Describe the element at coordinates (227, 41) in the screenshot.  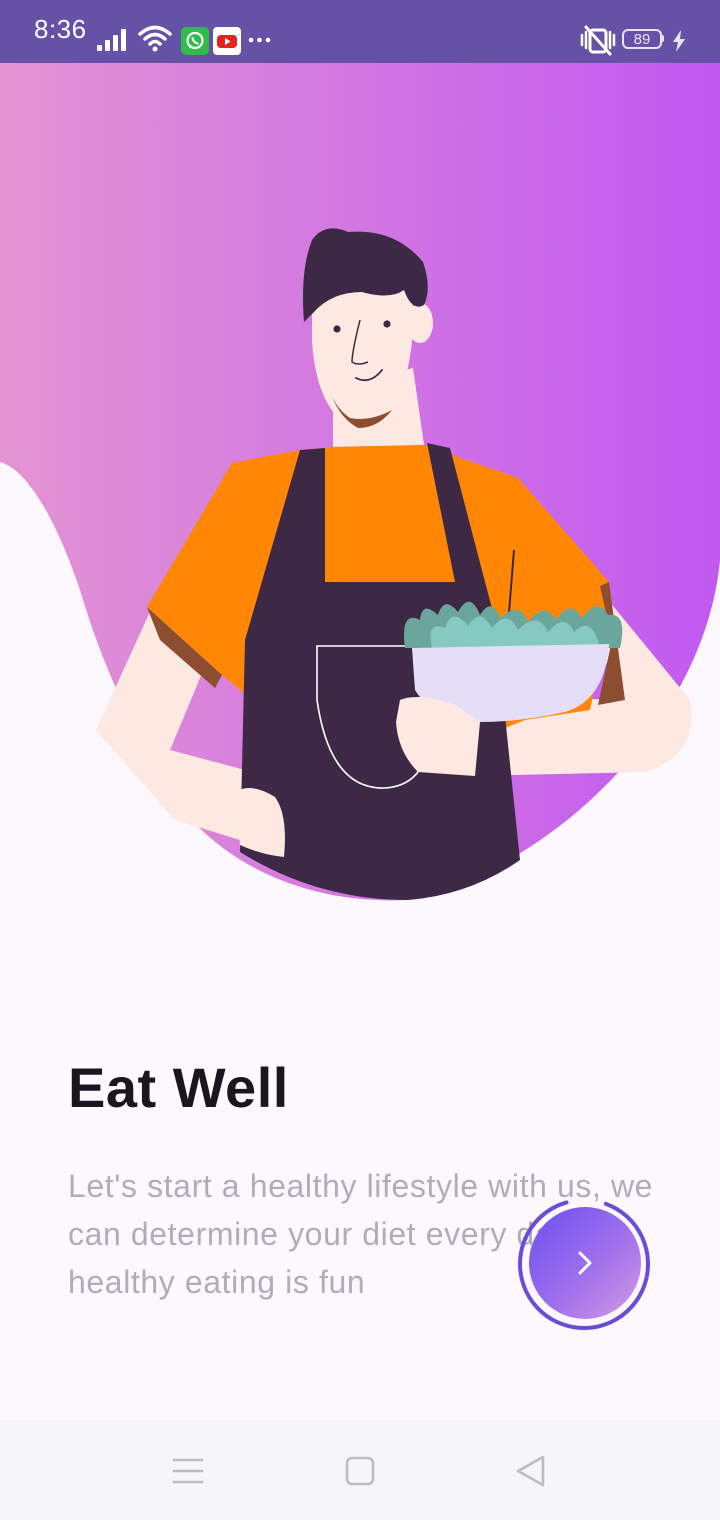
I see `youtube-icon` at that location.